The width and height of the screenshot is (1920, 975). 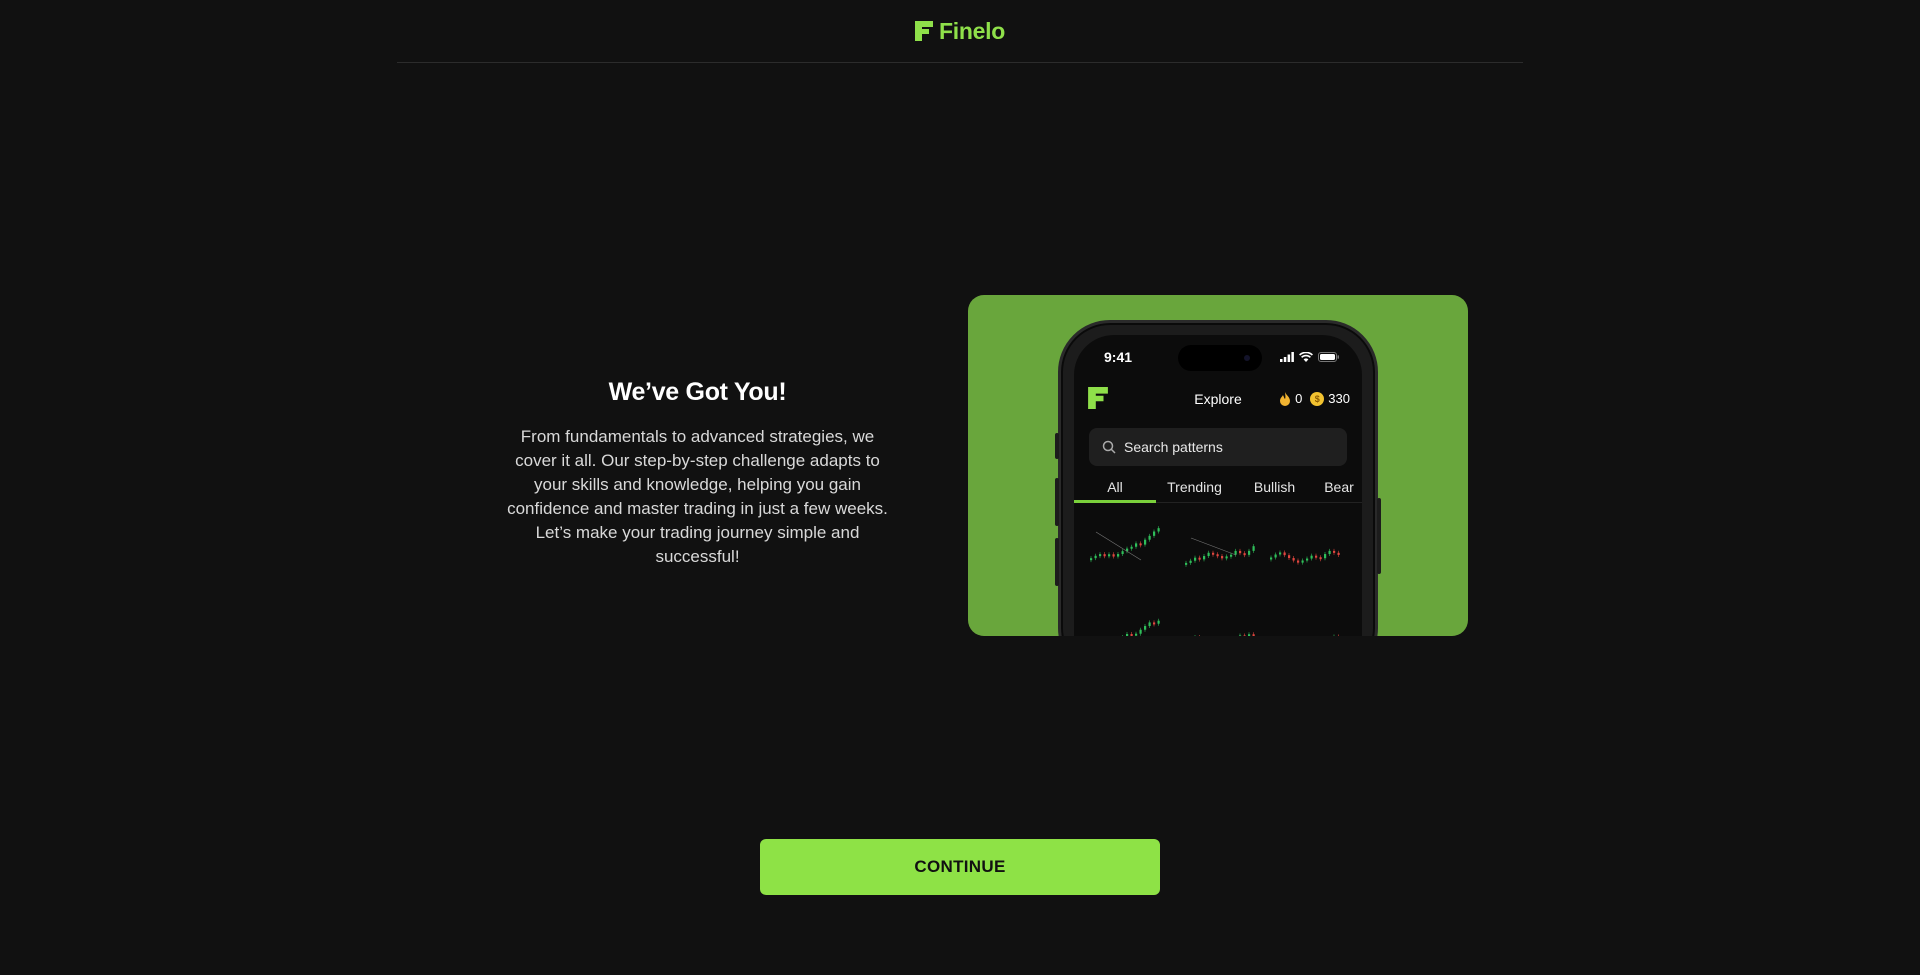 I want to click on wifi-icon, so click(x=1306, y=357).